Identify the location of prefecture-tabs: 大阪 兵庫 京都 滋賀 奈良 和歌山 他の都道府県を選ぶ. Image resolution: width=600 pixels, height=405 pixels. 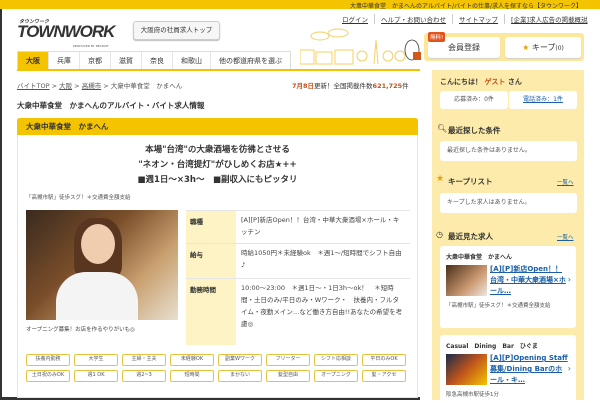
(154, 60).